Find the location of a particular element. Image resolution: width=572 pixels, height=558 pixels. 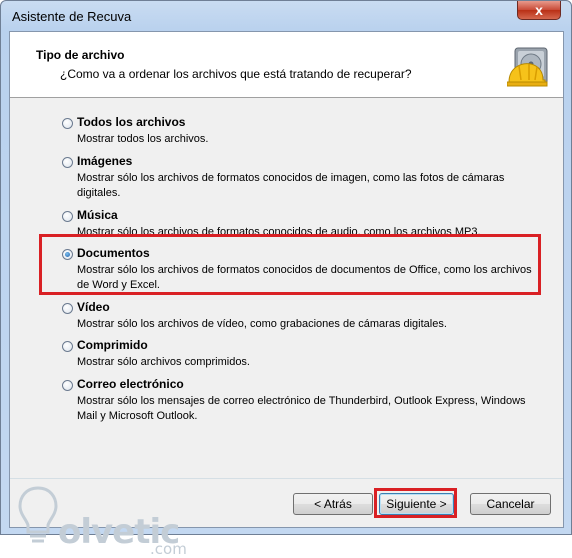

footer-divider is located at coordinates (286, 478).